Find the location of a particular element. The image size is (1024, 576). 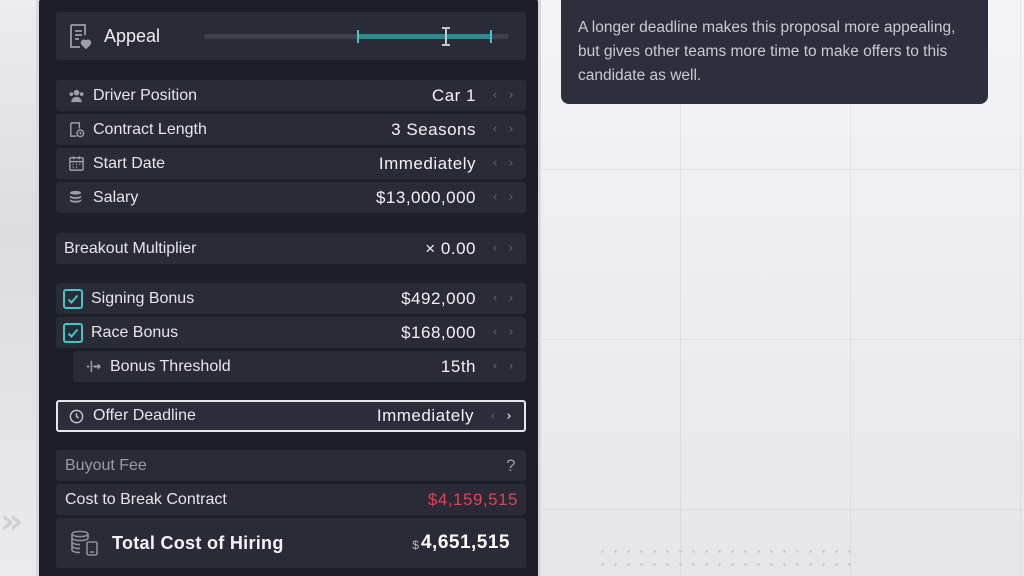

coins-phone-icon is located at coordinates (85, 543).